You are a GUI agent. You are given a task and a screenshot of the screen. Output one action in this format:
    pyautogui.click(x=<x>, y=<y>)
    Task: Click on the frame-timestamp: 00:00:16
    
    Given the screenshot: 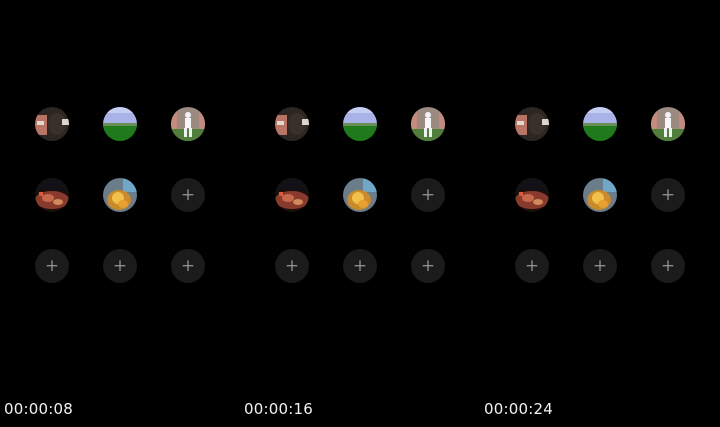 What is the action you would take?
    pyautogui.click(x=278, y=409)
    